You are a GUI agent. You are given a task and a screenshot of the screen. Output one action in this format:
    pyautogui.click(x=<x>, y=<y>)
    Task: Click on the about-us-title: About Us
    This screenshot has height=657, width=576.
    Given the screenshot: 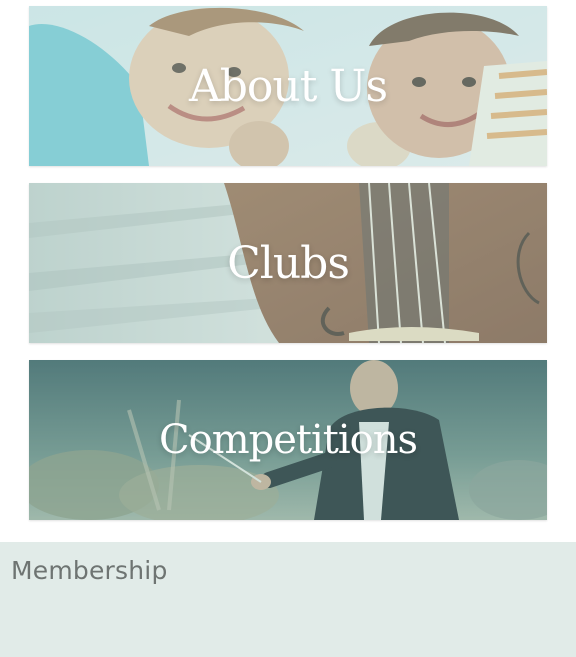 What is the action you would take?
    pyautogui.click(x=288, y=86)
    